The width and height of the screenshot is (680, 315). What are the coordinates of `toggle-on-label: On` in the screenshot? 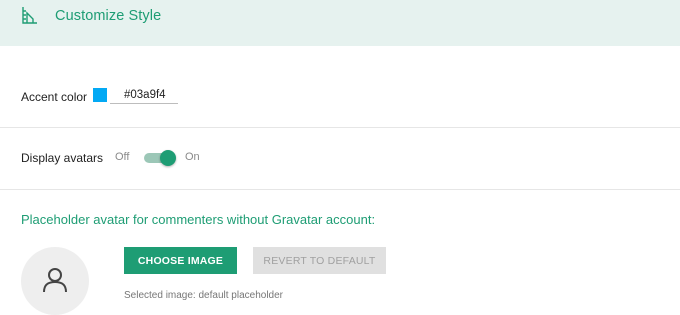 It's located at (192, 157).